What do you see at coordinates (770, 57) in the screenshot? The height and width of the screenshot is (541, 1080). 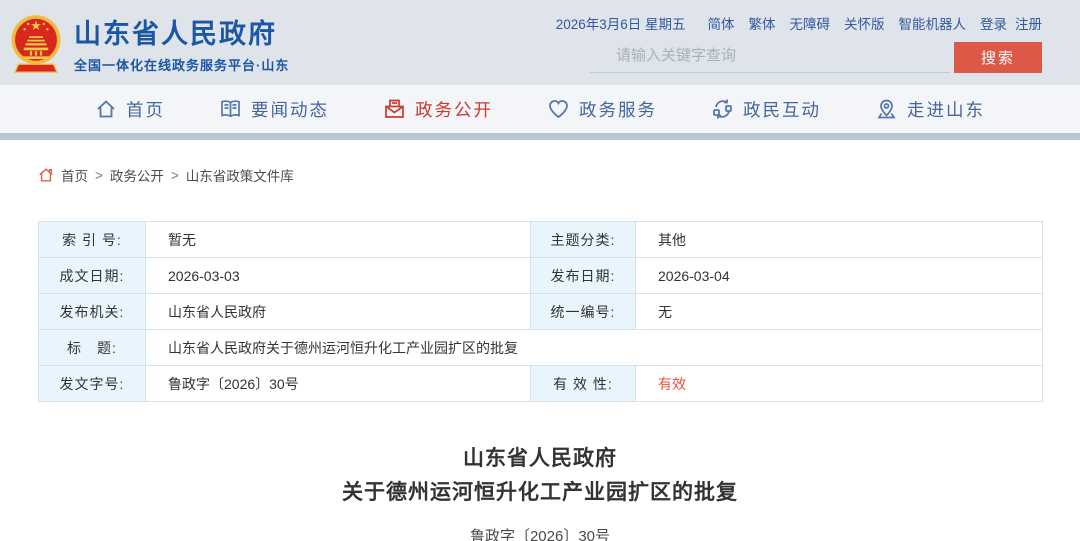 I see `search-input` at bounding box center [770, 57].